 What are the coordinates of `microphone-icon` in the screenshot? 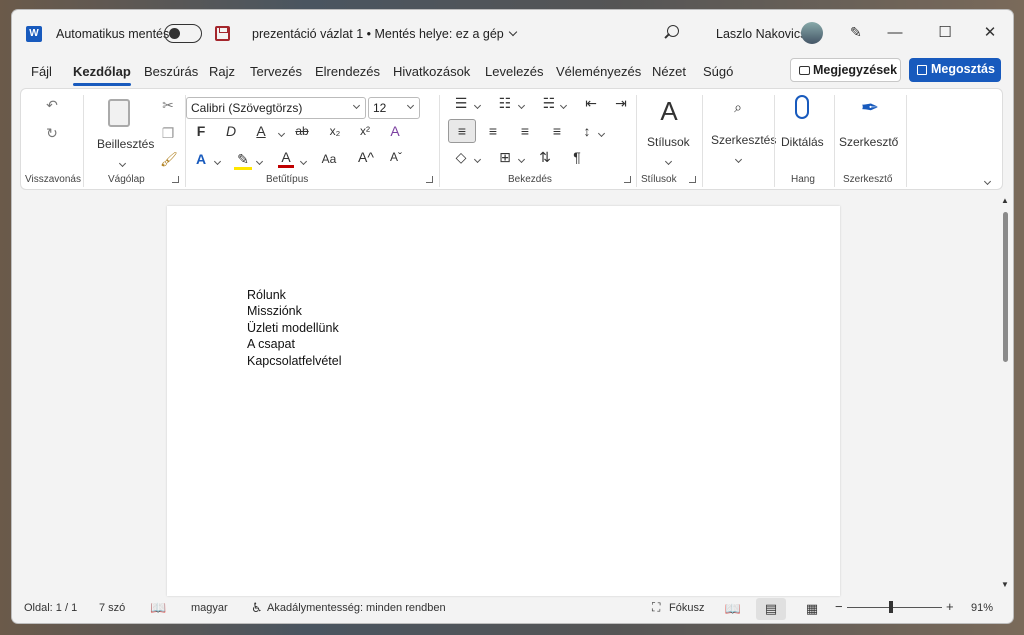 It's located at (802, 107).